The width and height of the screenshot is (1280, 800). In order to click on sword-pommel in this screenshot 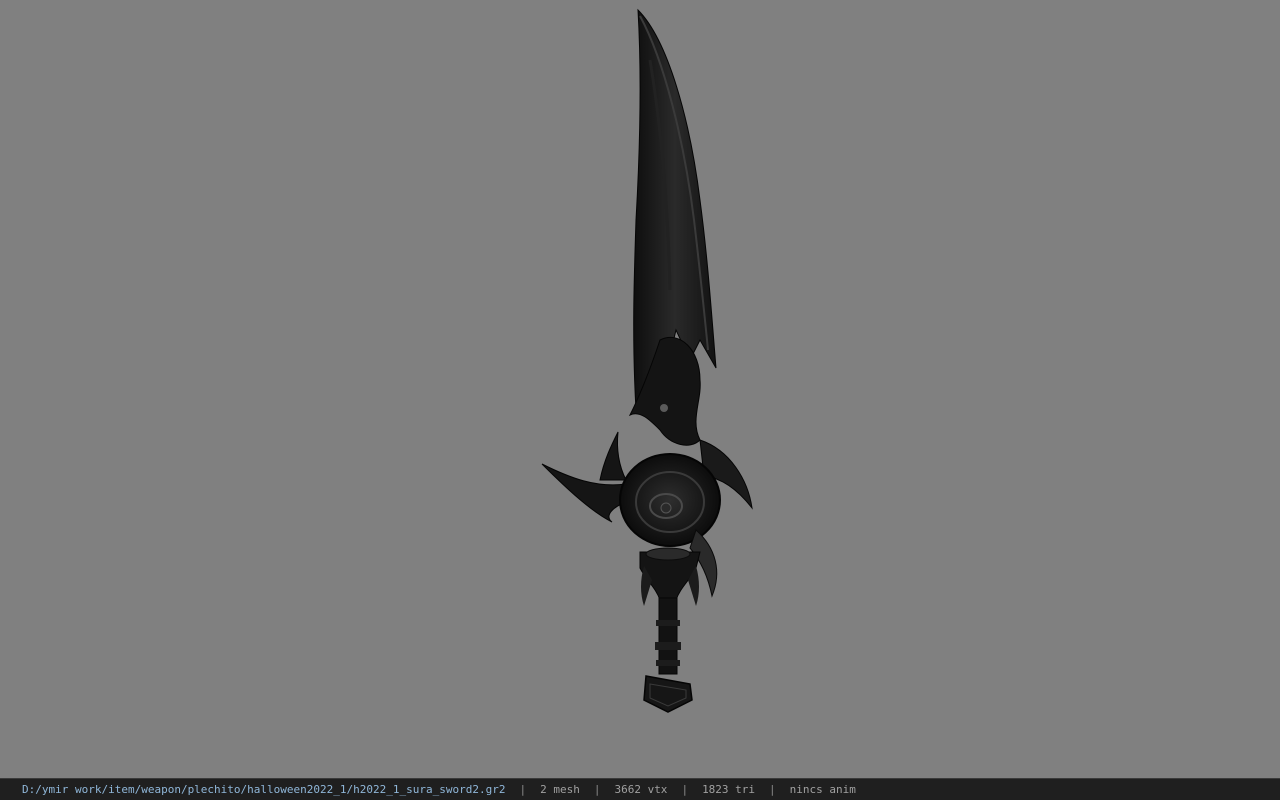, I will do `click(668, 694)`.